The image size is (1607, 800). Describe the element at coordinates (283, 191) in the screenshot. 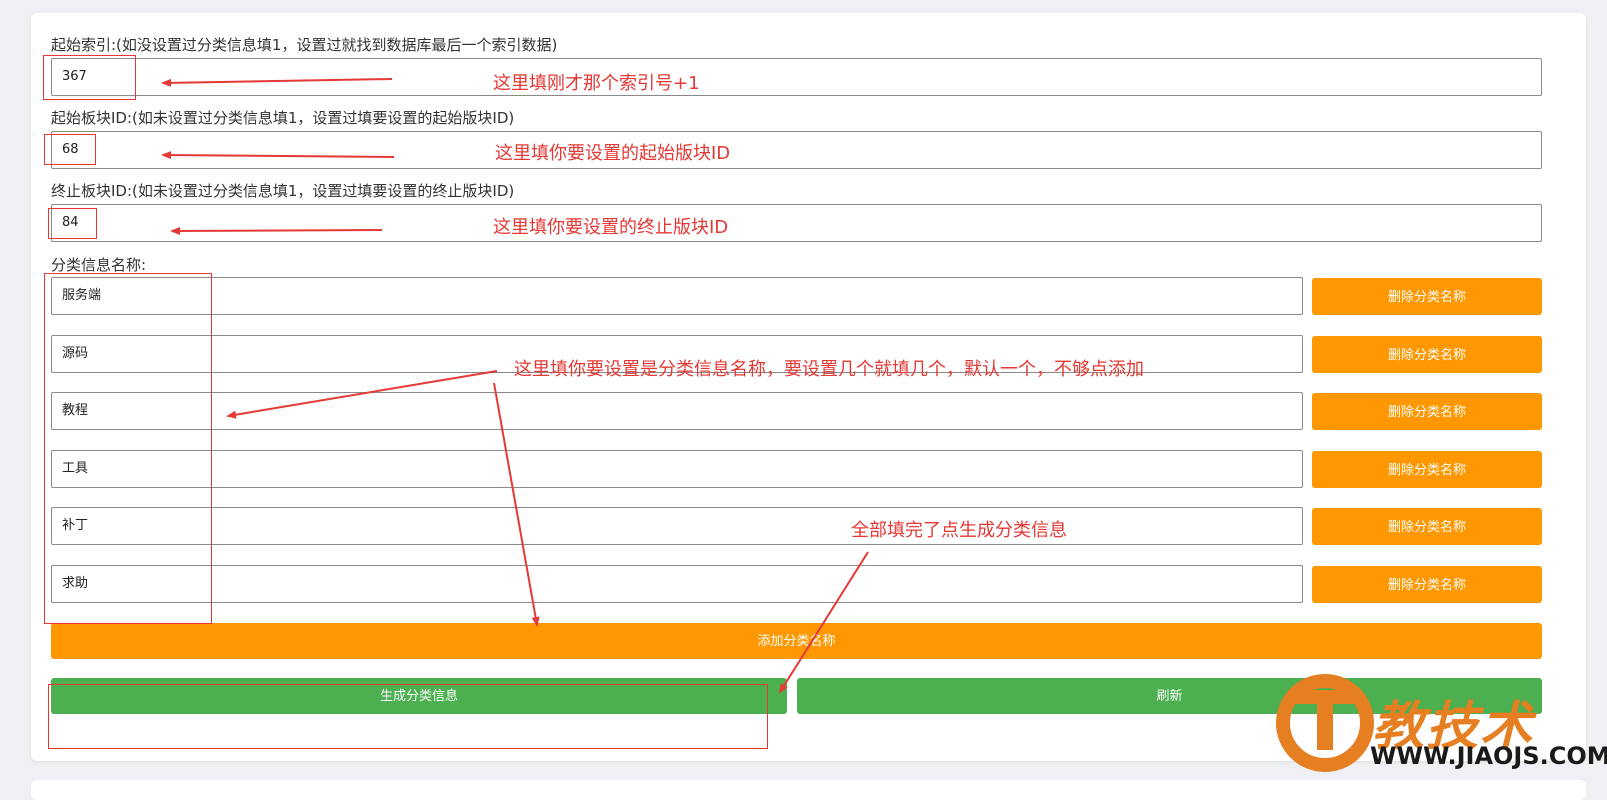

I see `end-block-label: 终止板块ID:(如未设置过分类信息填1，设置过填要设置的终止版块ID)` at that location.